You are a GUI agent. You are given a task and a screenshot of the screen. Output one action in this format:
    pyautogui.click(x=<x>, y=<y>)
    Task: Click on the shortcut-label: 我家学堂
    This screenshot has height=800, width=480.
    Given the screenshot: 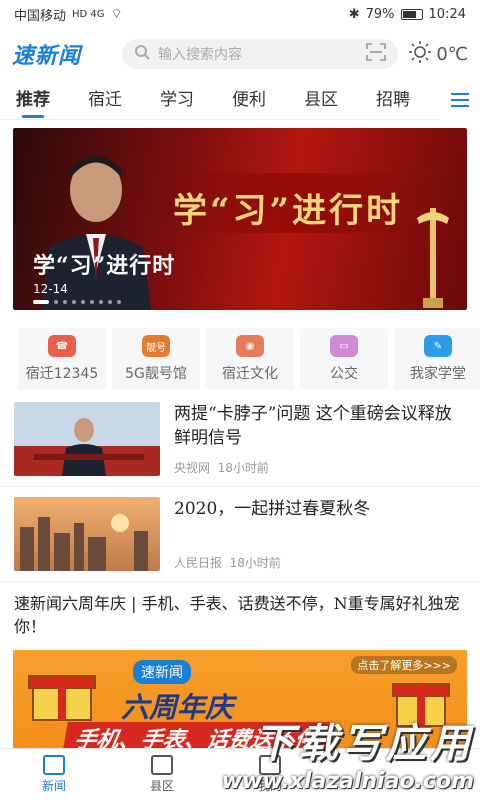 What is the action you would take?
    pyautogui.click(x=438, y=374)
    